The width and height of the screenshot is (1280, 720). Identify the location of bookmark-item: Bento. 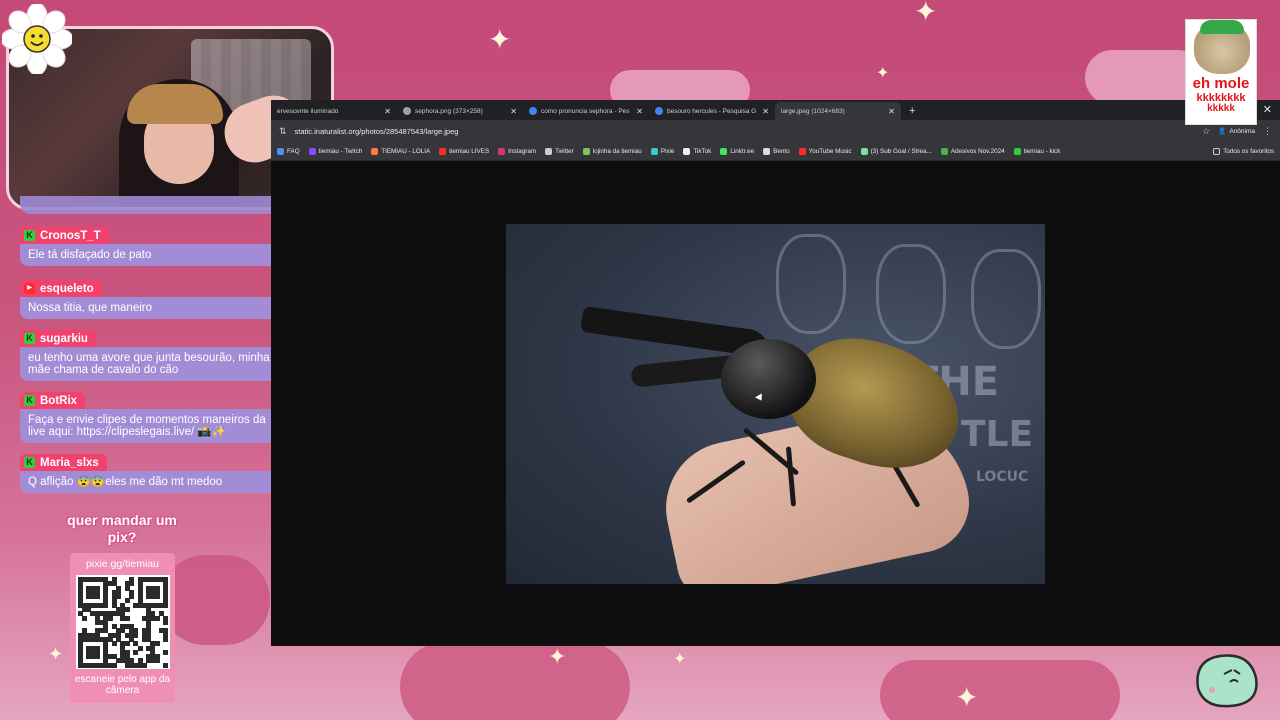
(776, 151).